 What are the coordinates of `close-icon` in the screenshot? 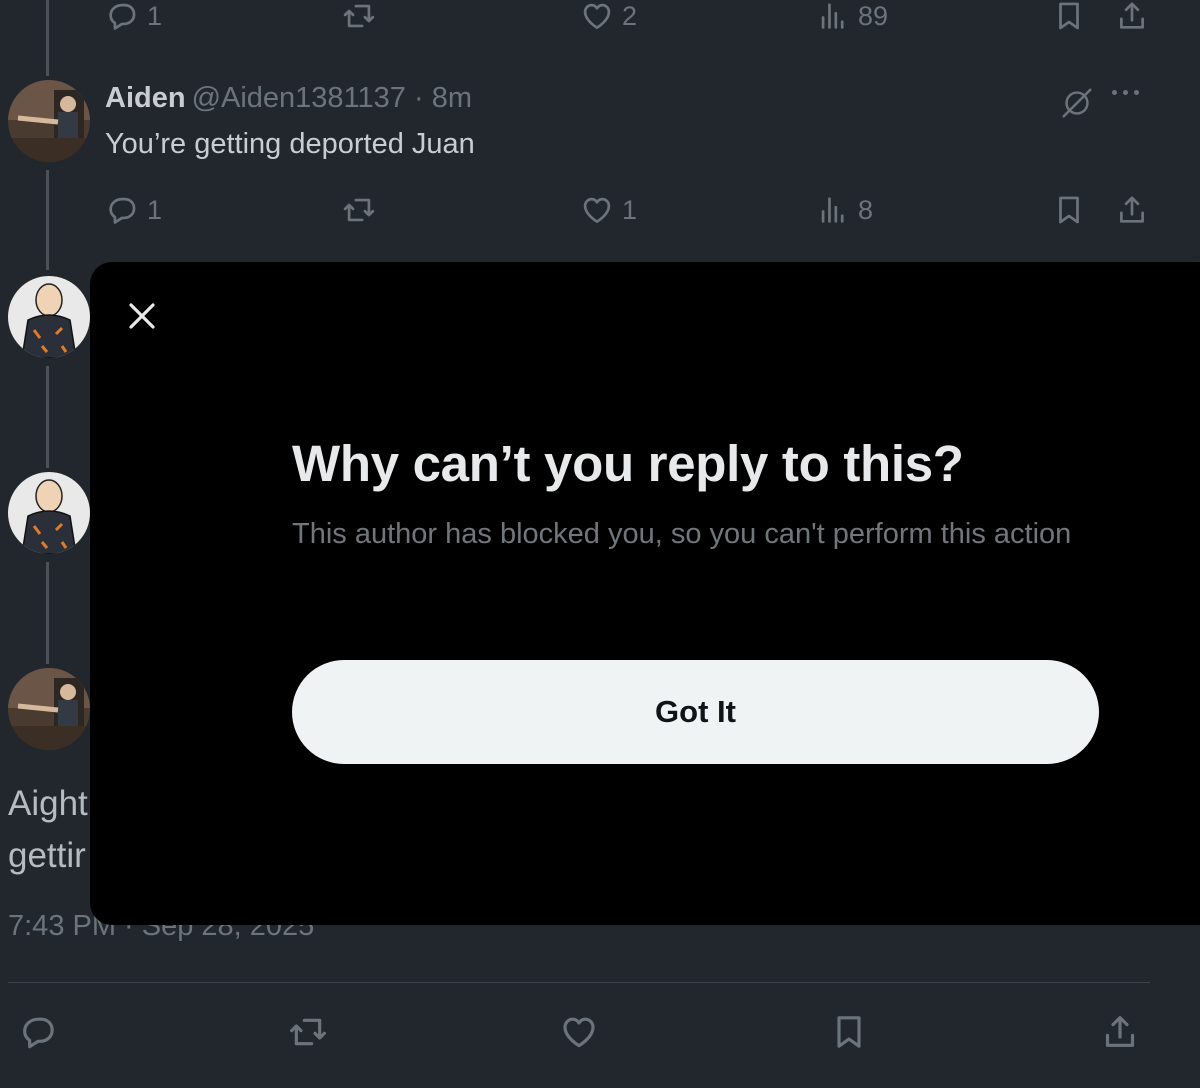 It's located at (142, 316).